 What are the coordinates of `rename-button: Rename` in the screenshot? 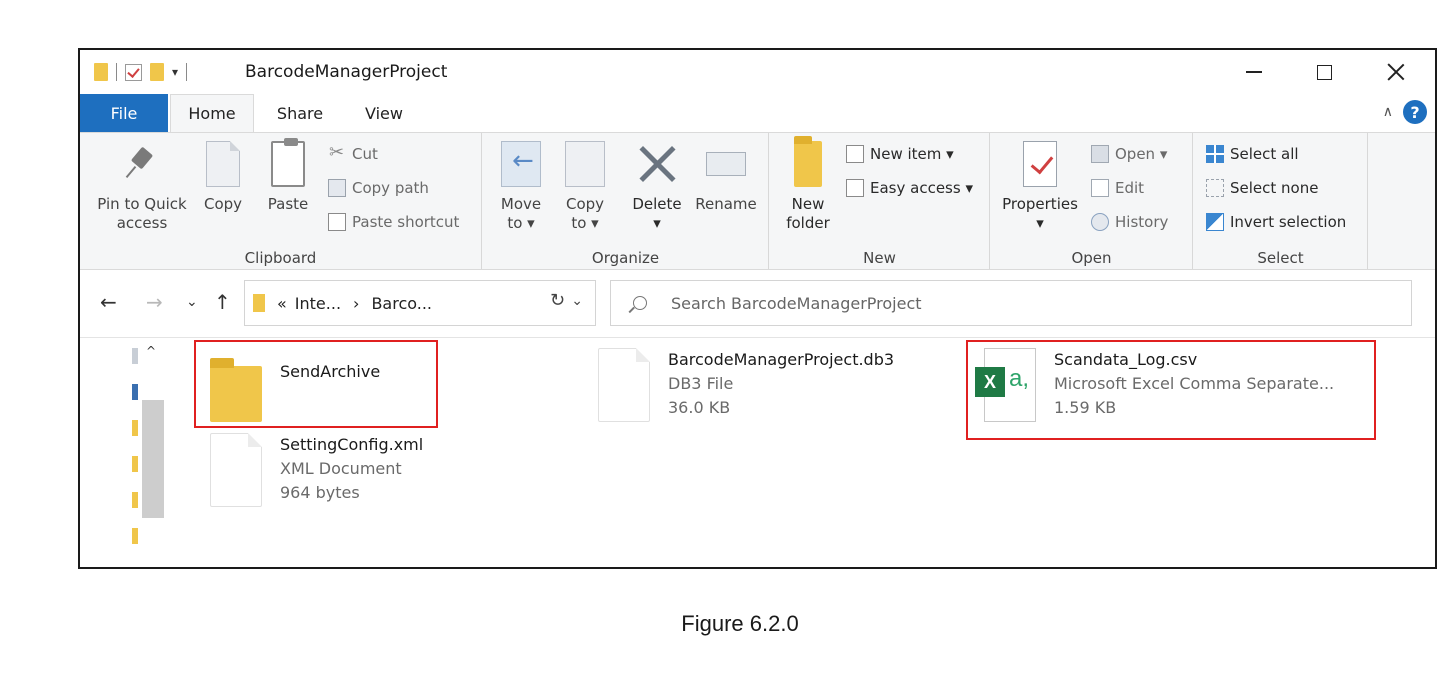 It's located at (726, 177).